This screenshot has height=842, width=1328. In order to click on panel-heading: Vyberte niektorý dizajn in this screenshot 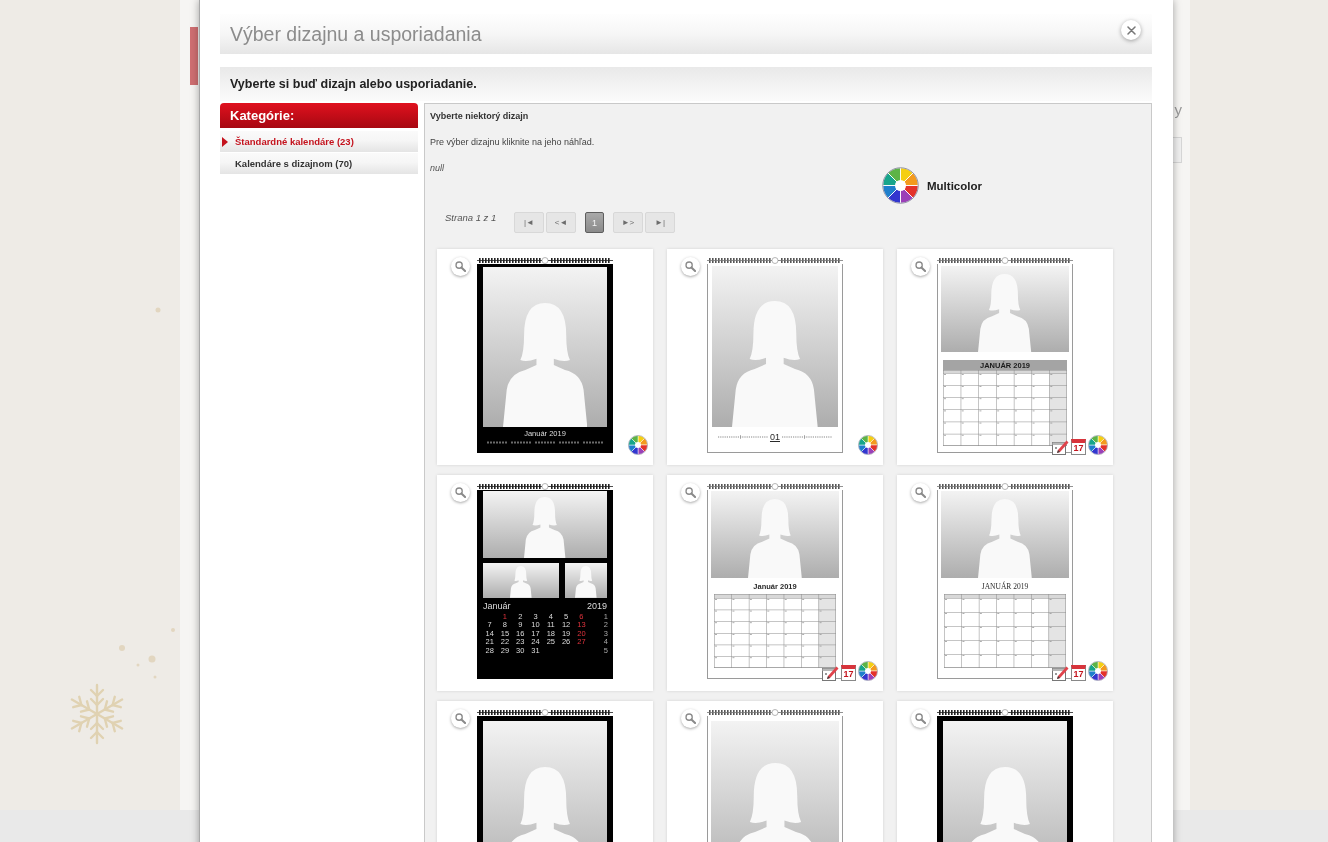, I will do `click(480, 116)`.